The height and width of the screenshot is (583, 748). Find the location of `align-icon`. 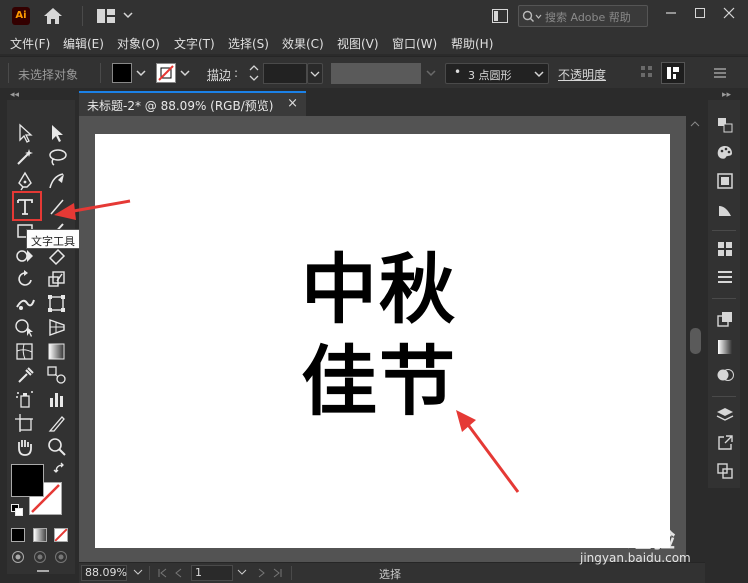

align-icon is located at coordinates (725, 277).